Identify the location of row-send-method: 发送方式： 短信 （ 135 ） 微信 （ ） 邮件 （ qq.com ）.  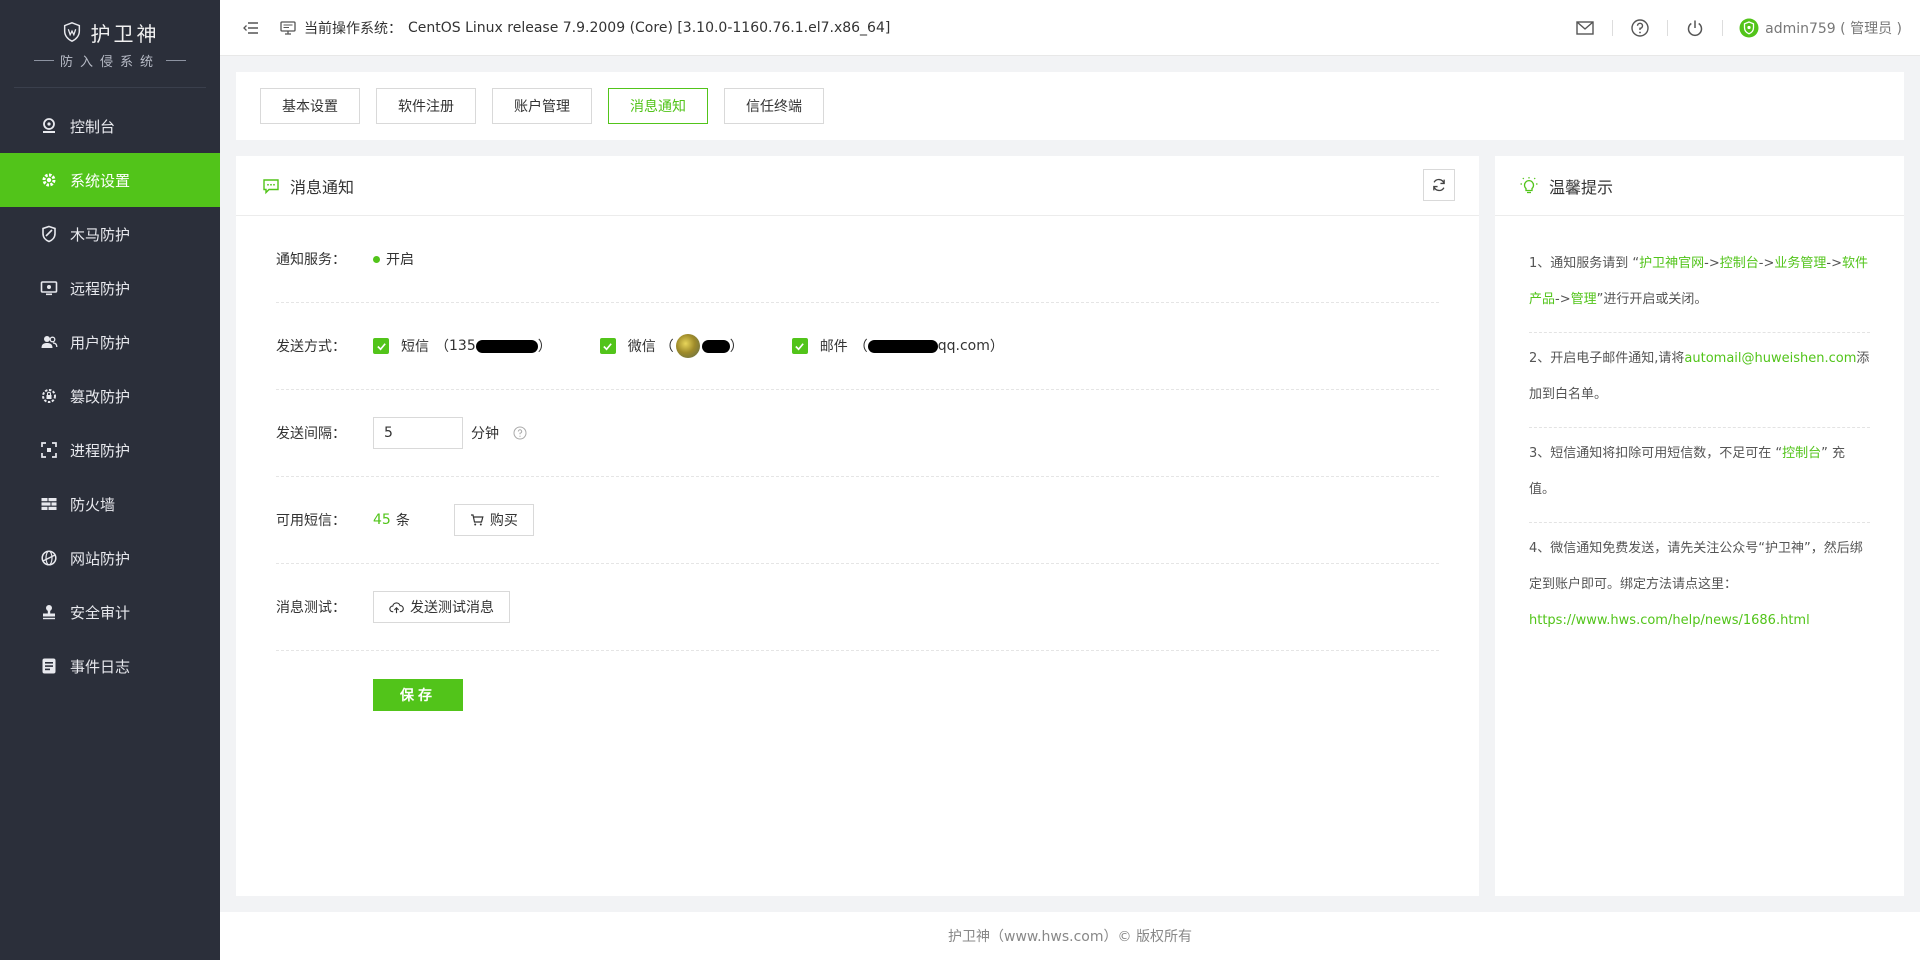
(857, 346).